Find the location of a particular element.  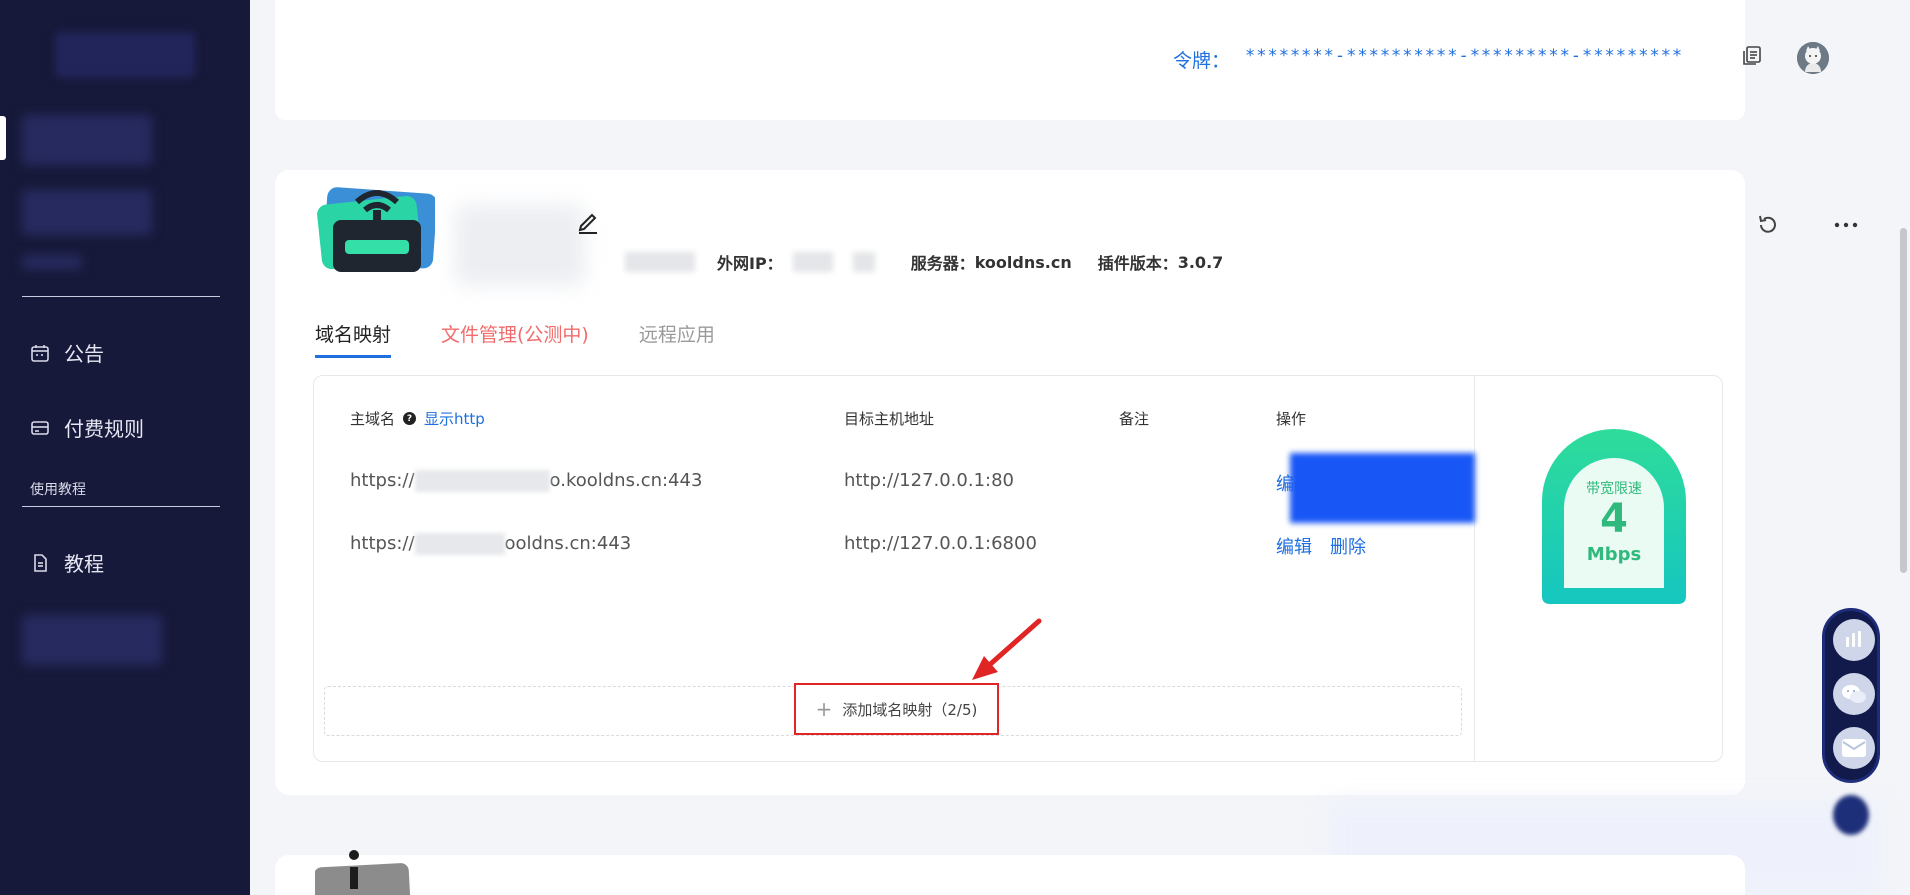

bar-chart-icon is located at coordinates (1853, 639).